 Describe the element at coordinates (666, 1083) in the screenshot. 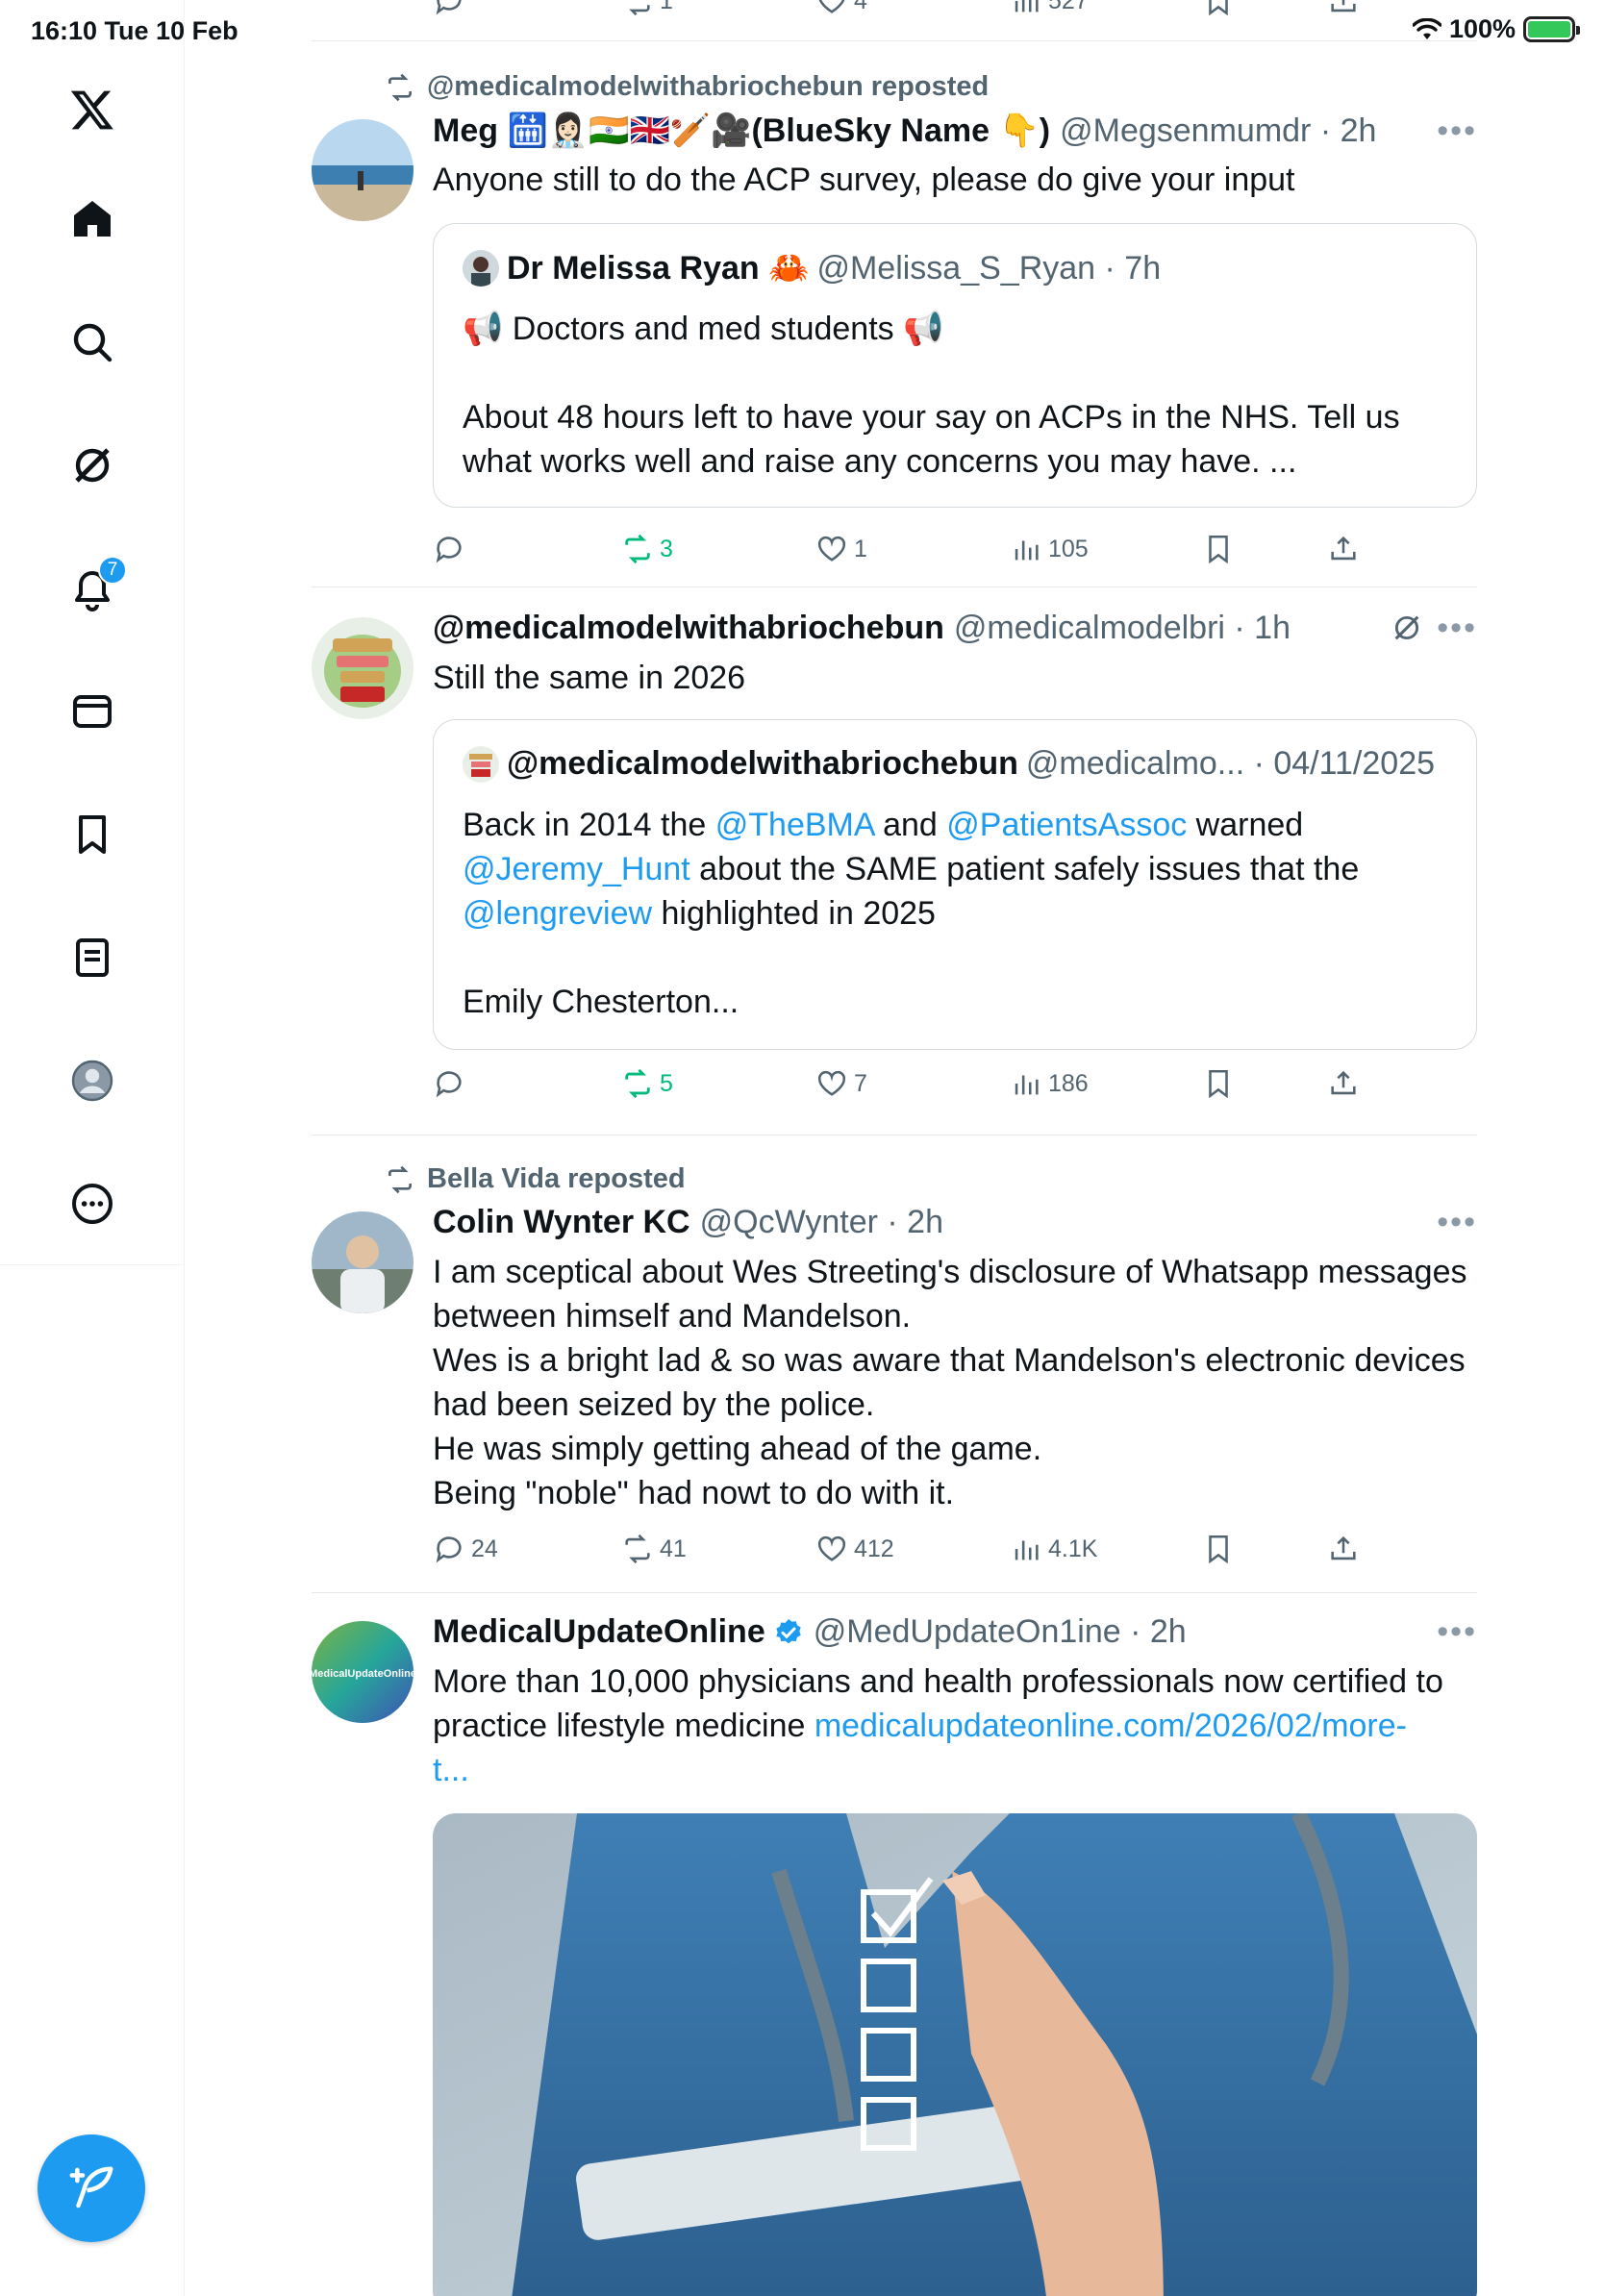

I see `repost-count: 5` at that location.